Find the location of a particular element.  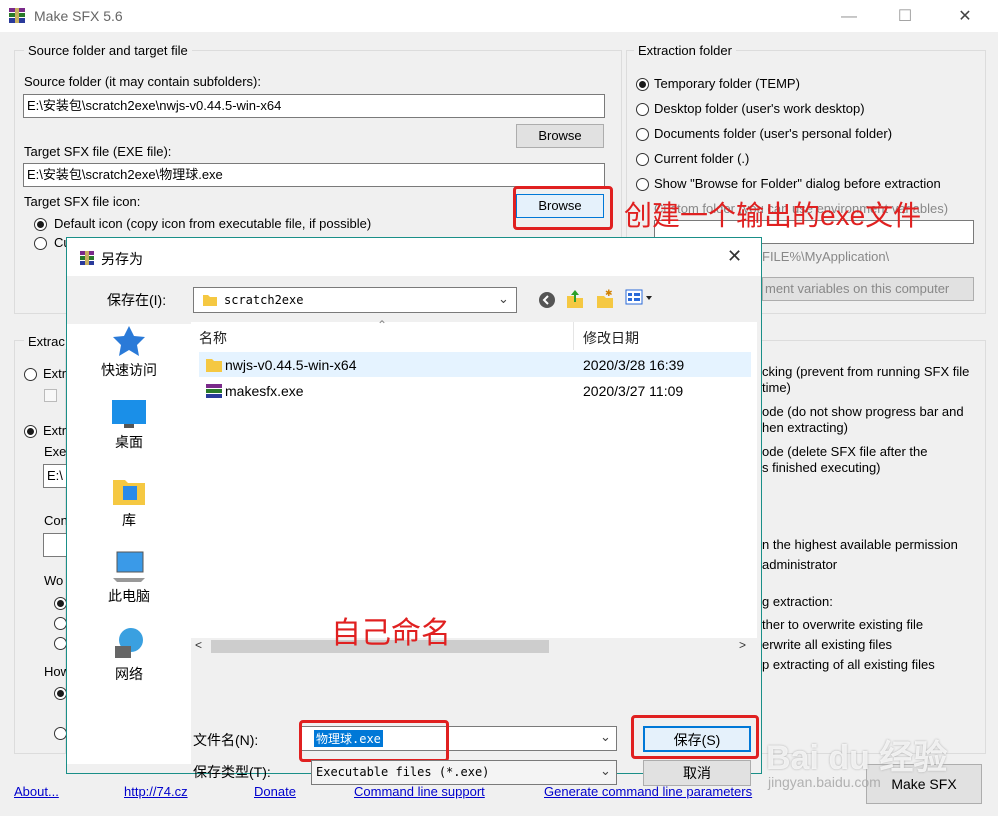

extract-option2-label: Extr is located at coordinates (55, 430).